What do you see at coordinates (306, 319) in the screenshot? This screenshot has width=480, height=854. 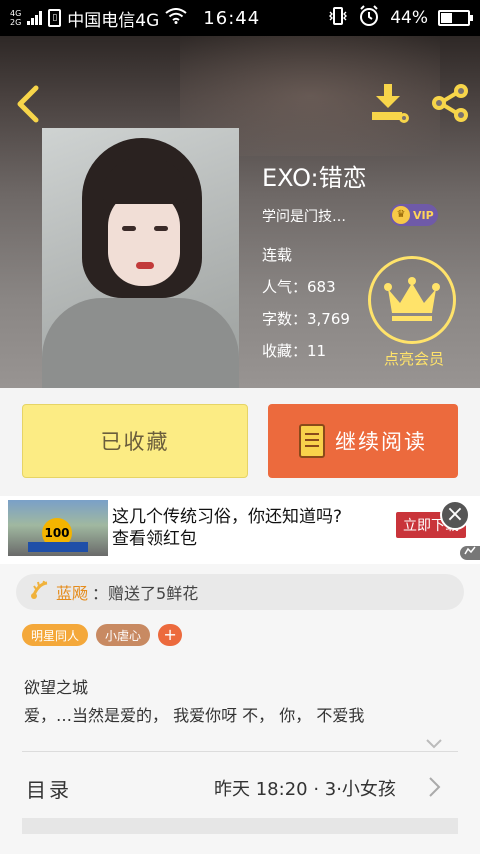 I see `word-count-stat: 字数：3,769` at bounding box center [306, 319].